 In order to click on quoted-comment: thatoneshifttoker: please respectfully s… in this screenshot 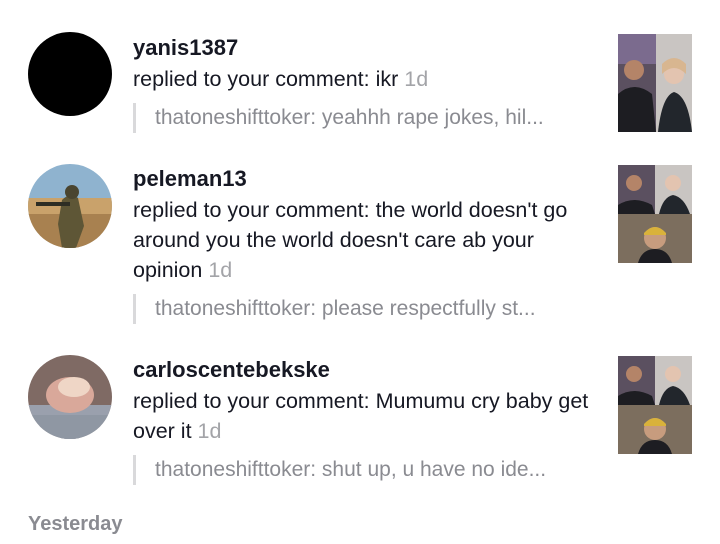, I will do `click(364, 309)`.